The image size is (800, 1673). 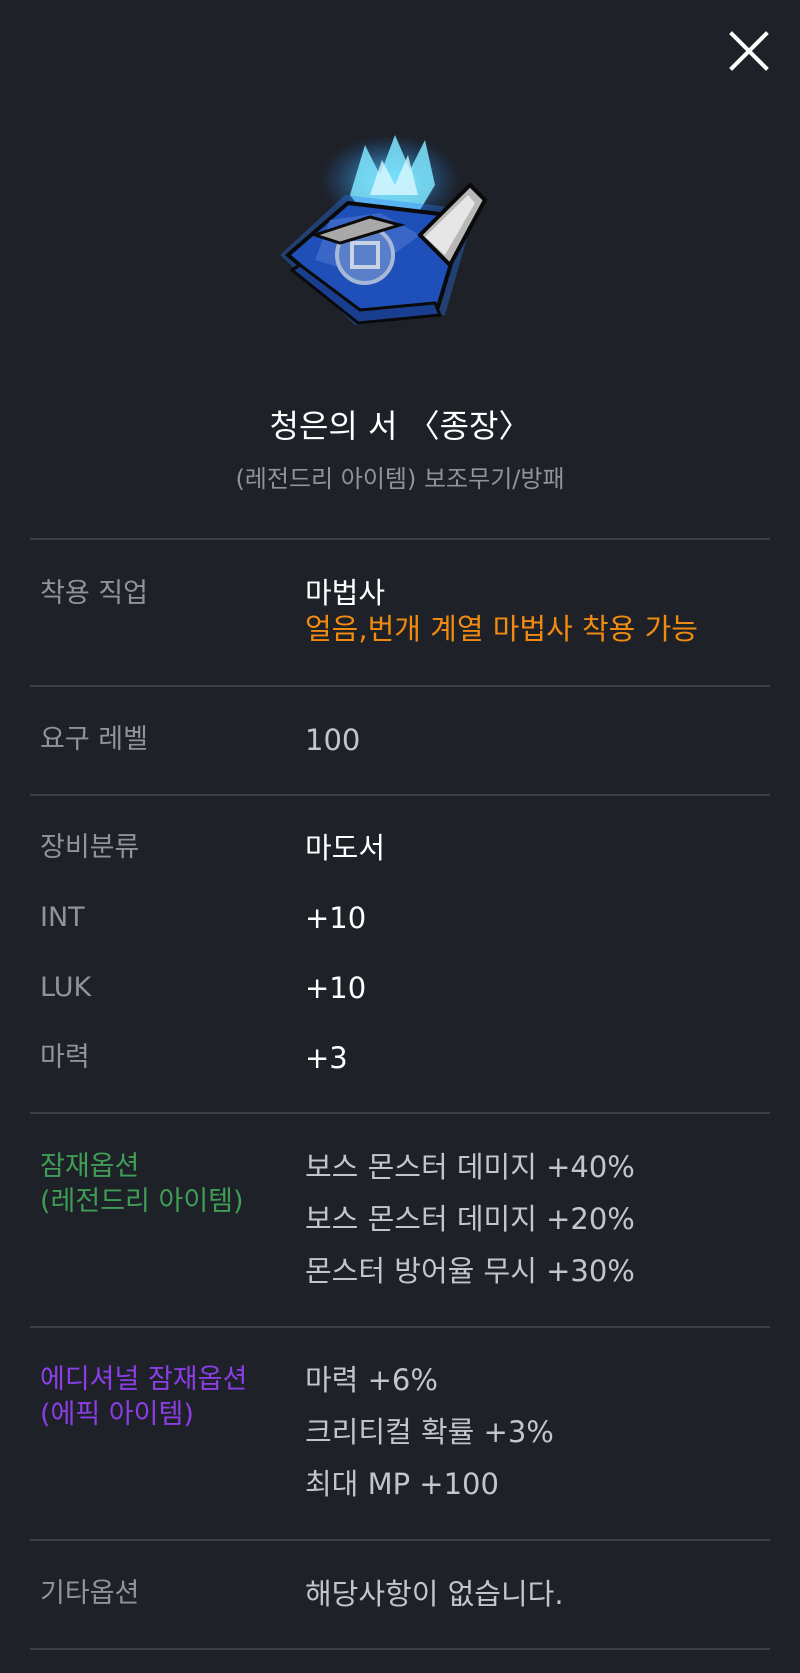 I want to click on stat-value-int: +10, so click(x=336, y=918).